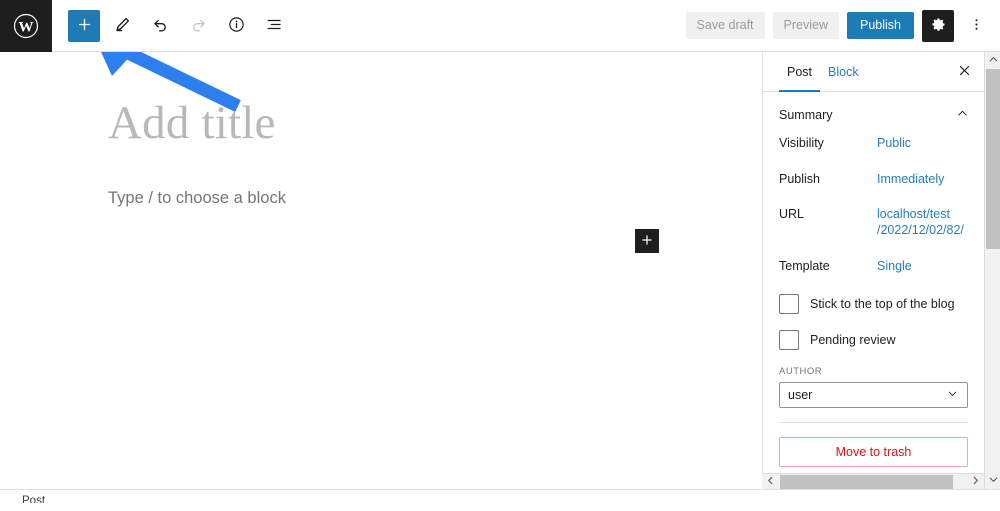  I want to click on close-sidebar-button, so click(964, 72).